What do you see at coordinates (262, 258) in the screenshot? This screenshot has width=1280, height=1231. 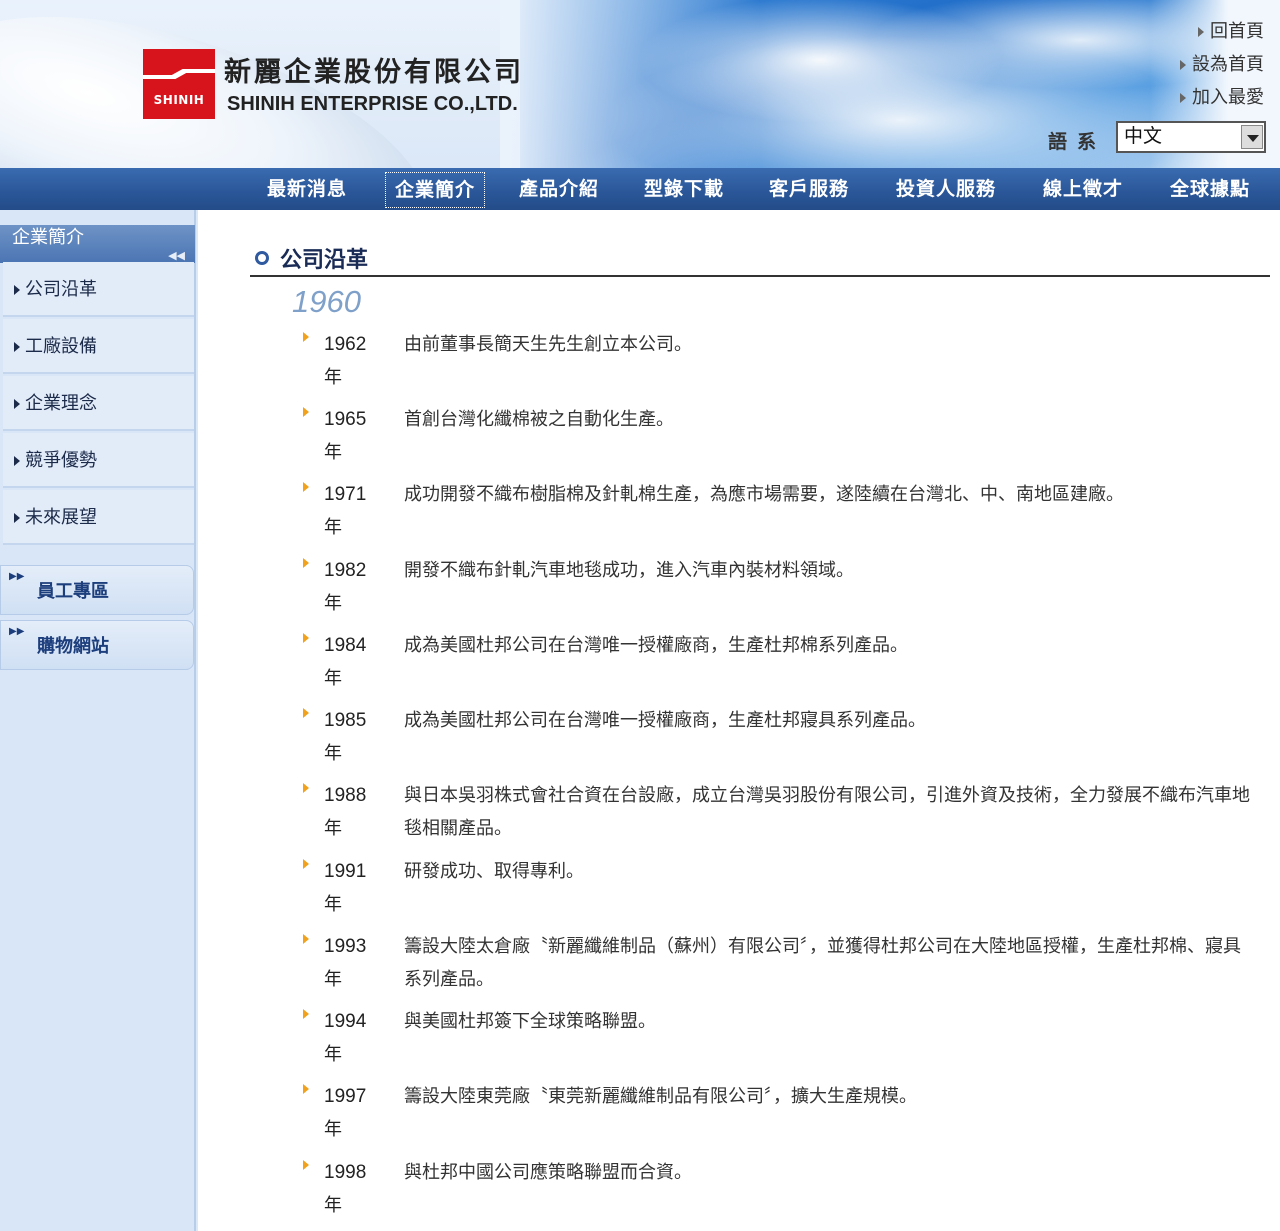 I see `circle-bullet-icon` at bounding box center [262, 258].